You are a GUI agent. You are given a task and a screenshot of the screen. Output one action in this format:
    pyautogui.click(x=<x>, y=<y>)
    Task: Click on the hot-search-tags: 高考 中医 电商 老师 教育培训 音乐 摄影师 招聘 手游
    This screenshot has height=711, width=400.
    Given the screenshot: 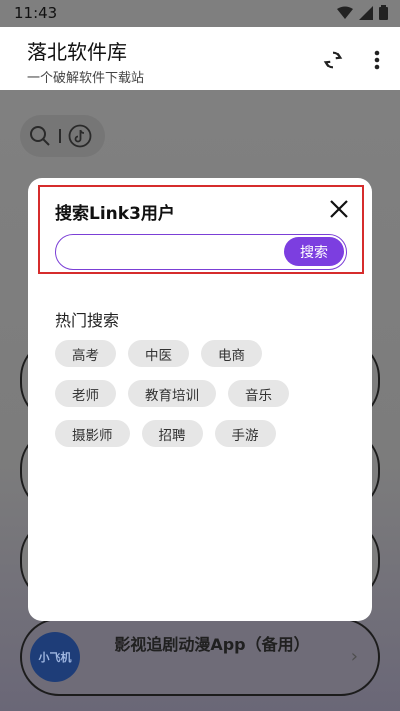 What is the action you would take?
    pyautogui.click(x=205, y=400)
    